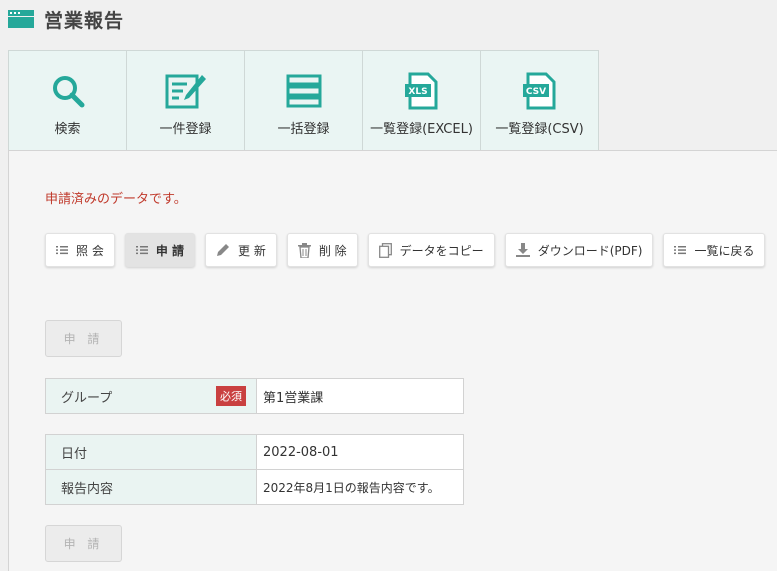 The image size is (777, 571). Describe the element at coordinates (68, 92) in the screenshot. I see `search-icon` at that location.